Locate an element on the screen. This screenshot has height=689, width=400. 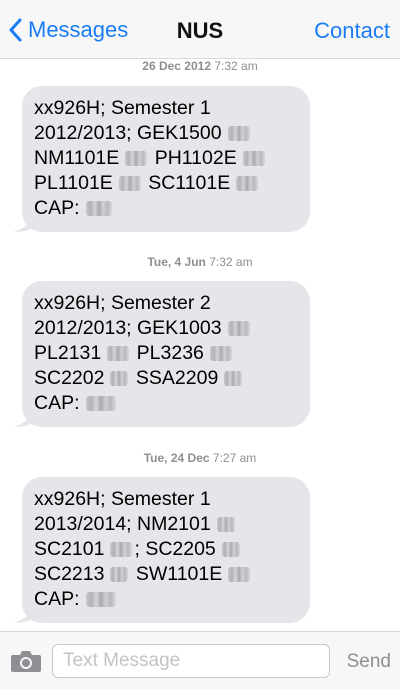
message-line: NM1101E PH1102E is located at coordinates (167, 158).